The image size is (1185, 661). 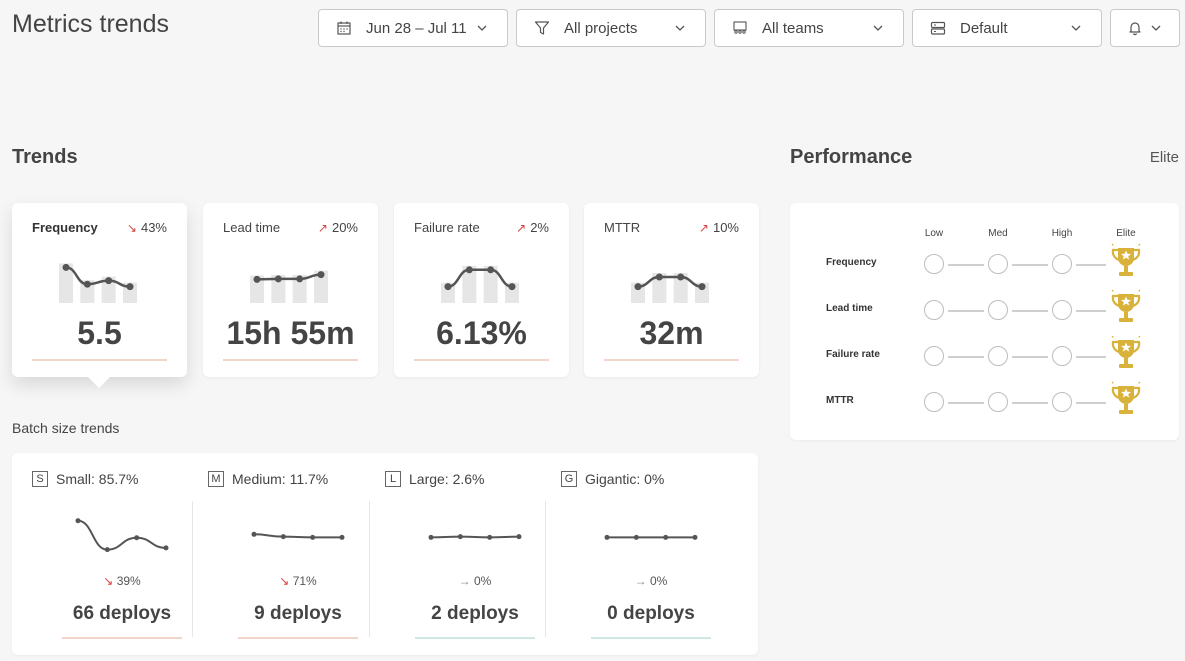 I want to click on server-icon, so click(x=938, y=28).